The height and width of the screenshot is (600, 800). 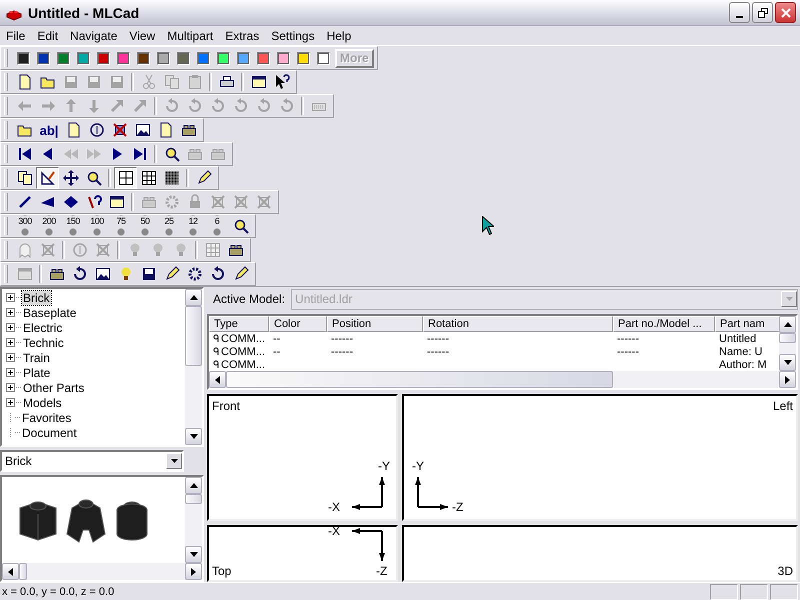 I want to click on pencil-icon, so click(x=240, y=274).